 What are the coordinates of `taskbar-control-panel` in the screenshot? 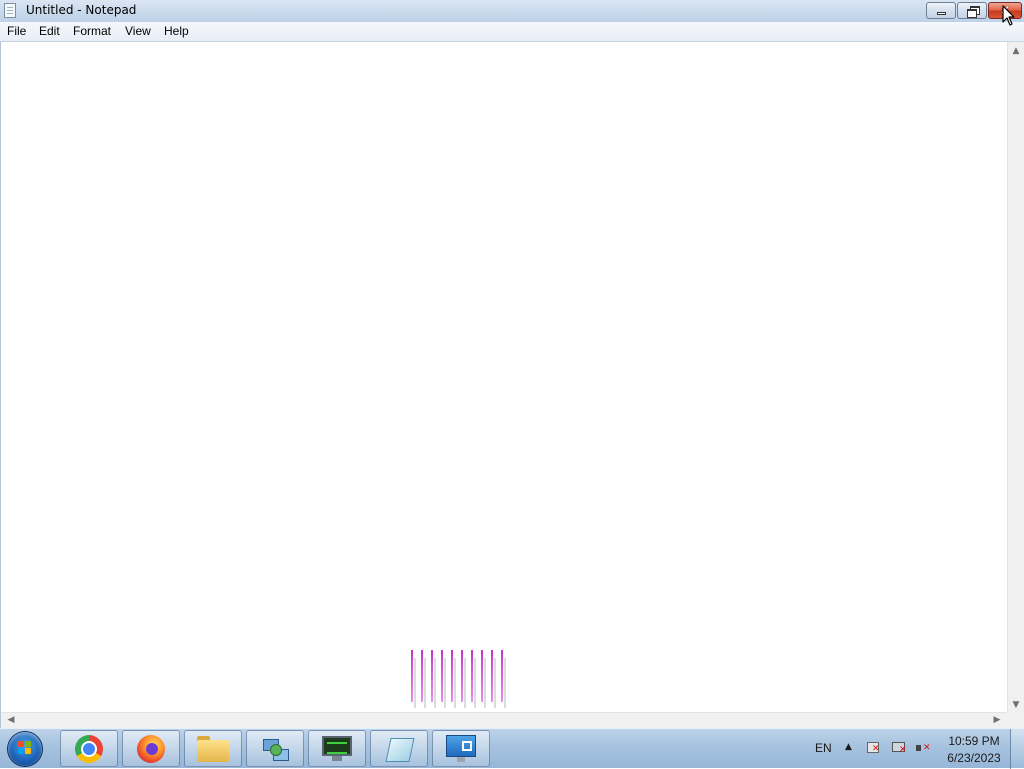 It's located at (461, 748).